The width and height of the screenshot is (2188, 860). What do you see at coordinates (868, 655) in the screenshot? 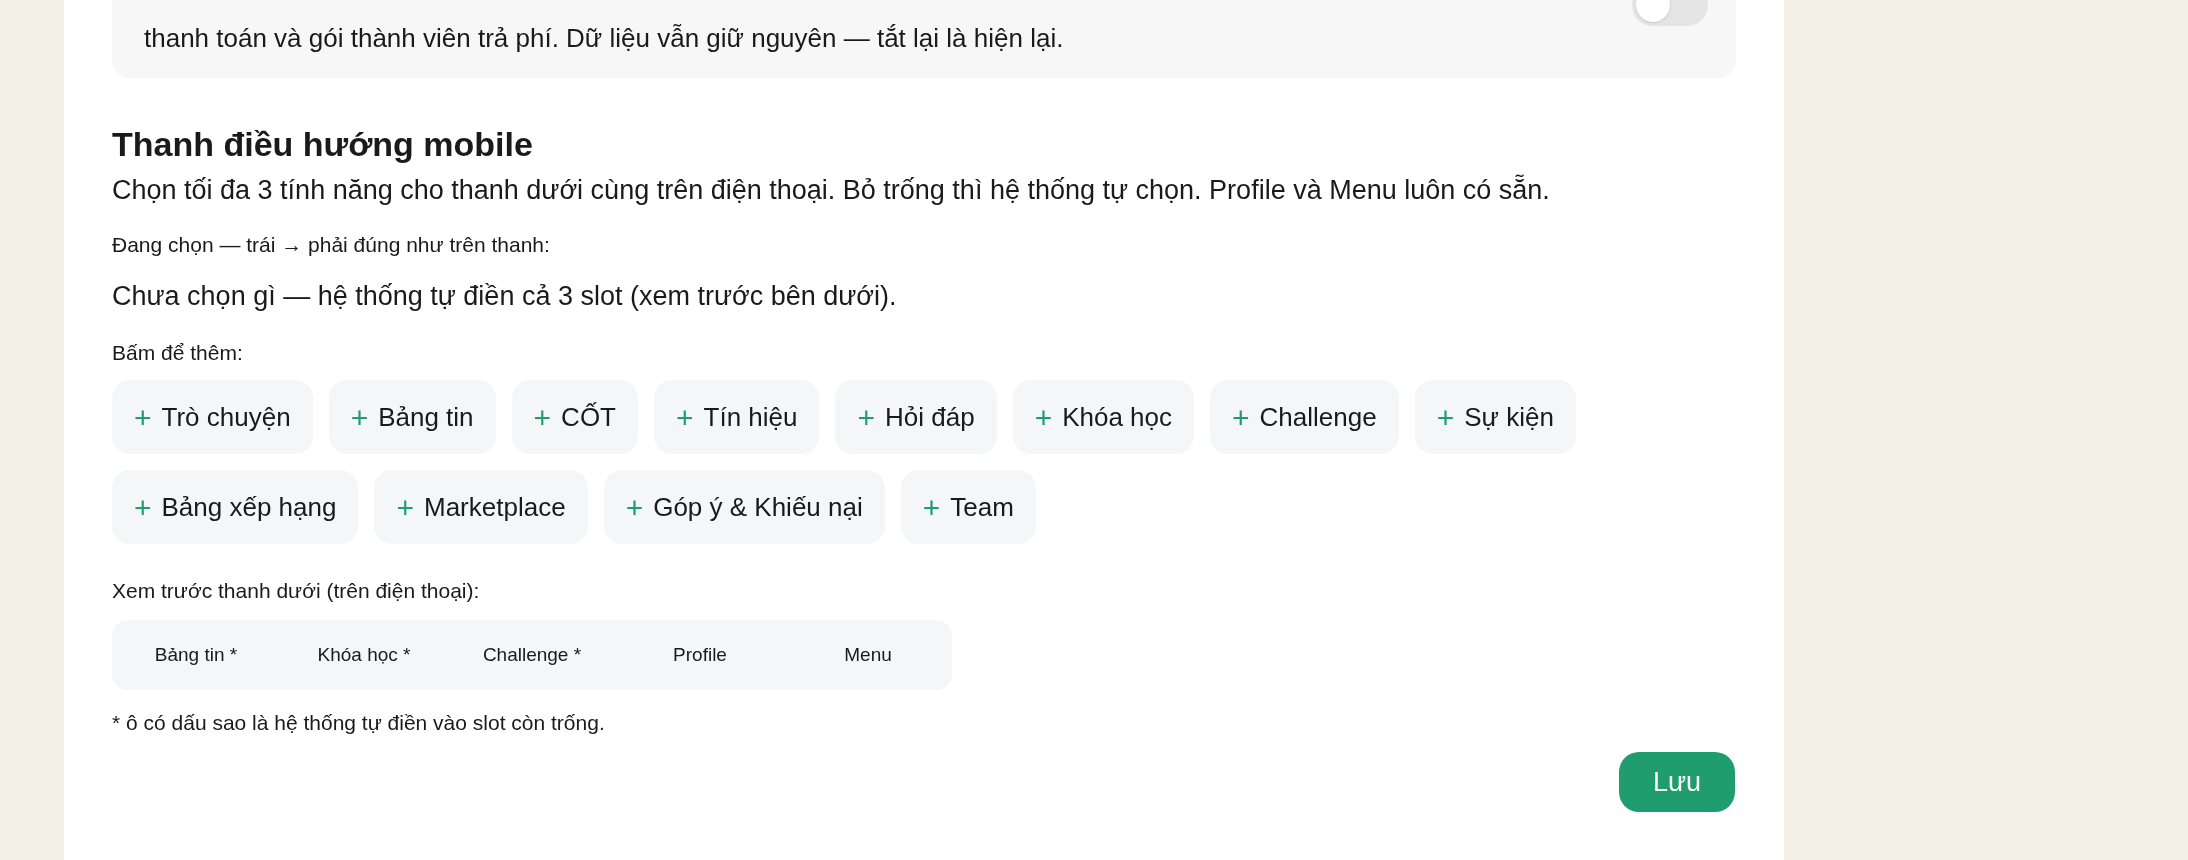
I see `nav-slot: Menu` at bounding box center [868, 655].